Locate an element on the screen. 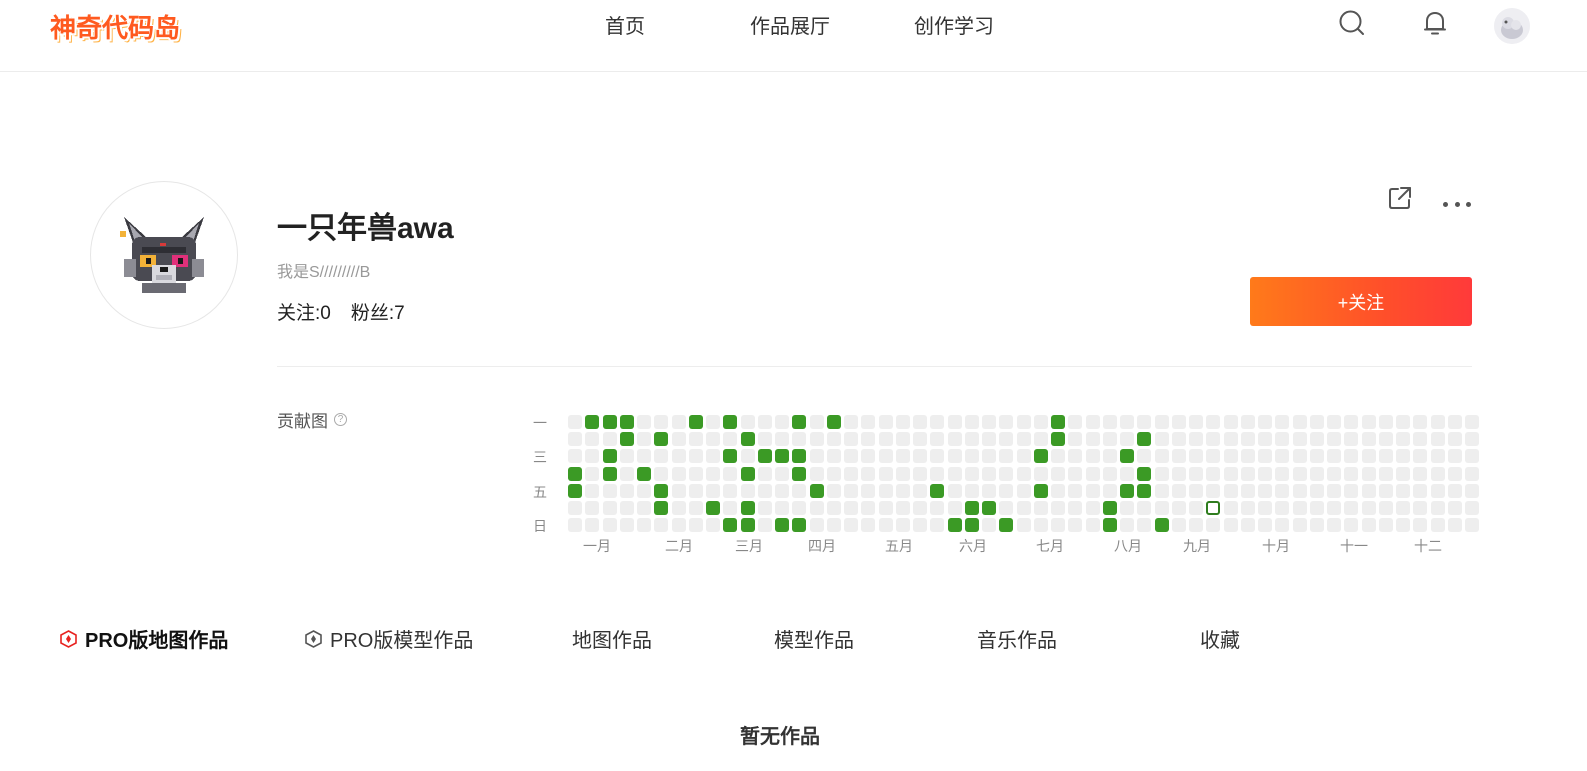  tab-maps: 地图作品 is located at coordinates (612, 638).